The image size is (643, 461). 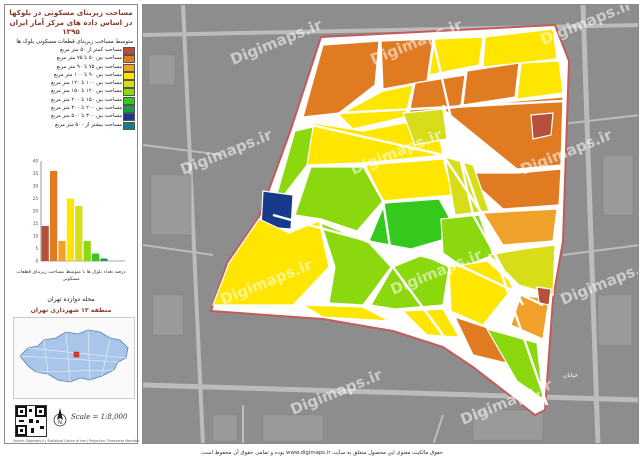 I want to click on map-title: مساحت زیربنای مسکونی در بلوکها, so click(x=71, y=12).